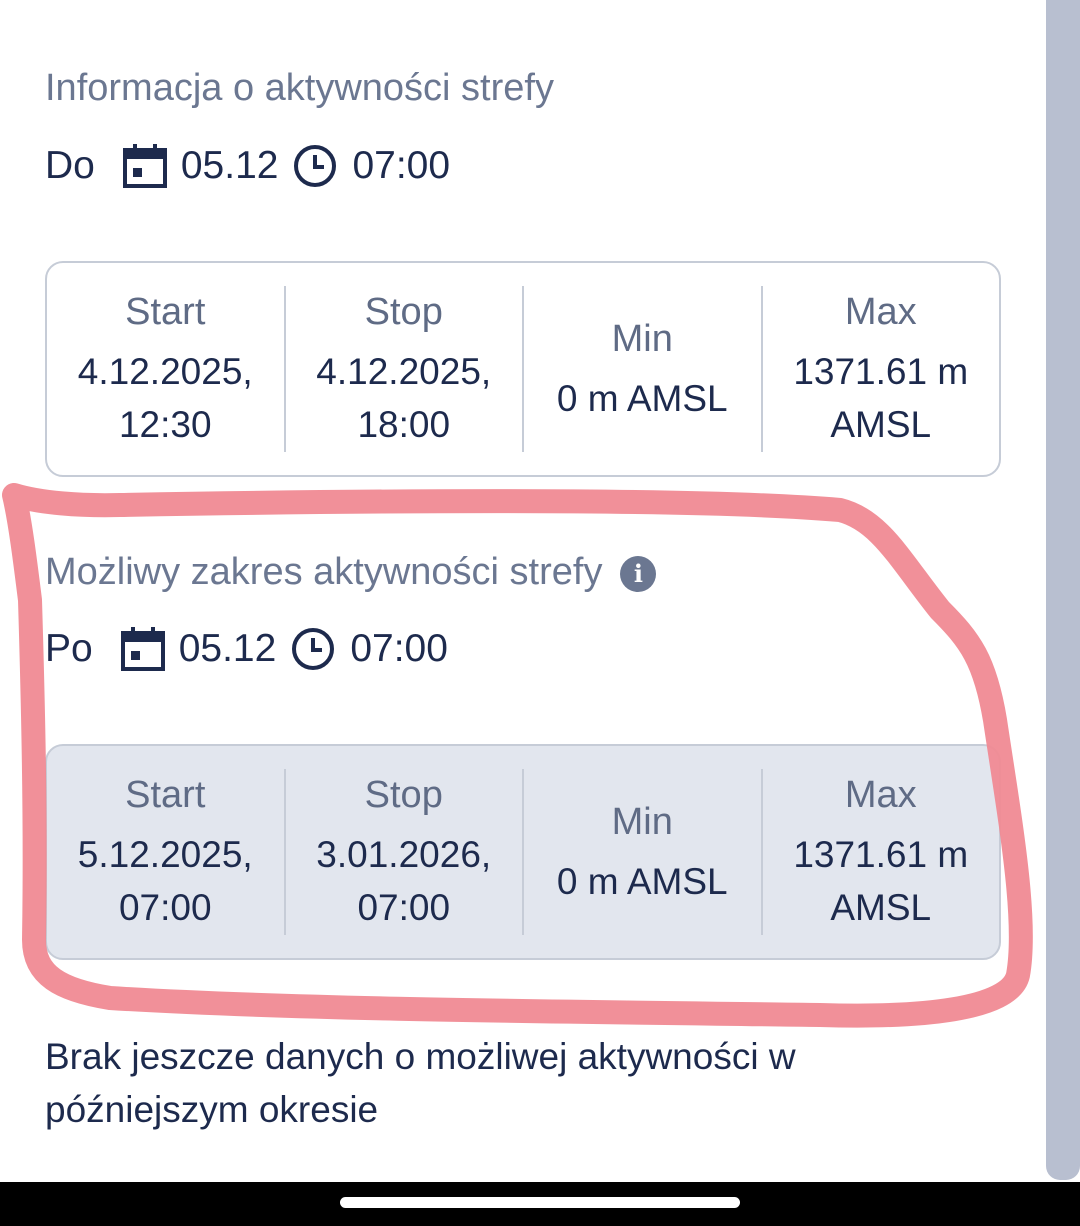 Image resolution: width=1080 pixels, height=1226 pixels. What do you see at coordinates (399, 648) in the screenshot?
I see `from-time: 07:00` at bounding box center [399, 648].